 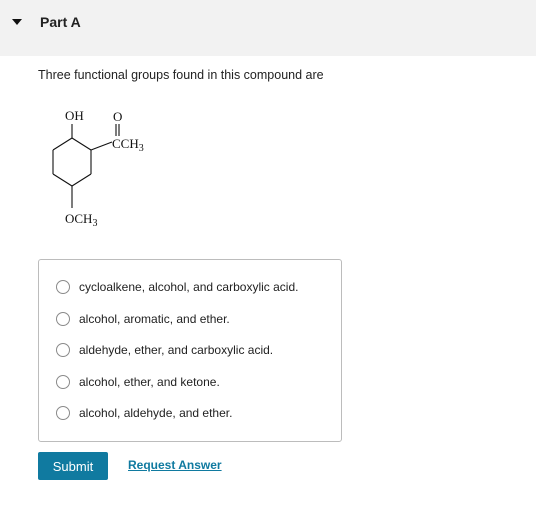 I want to click on request-answer-link: Request Answer, so click(x=175, y=465).